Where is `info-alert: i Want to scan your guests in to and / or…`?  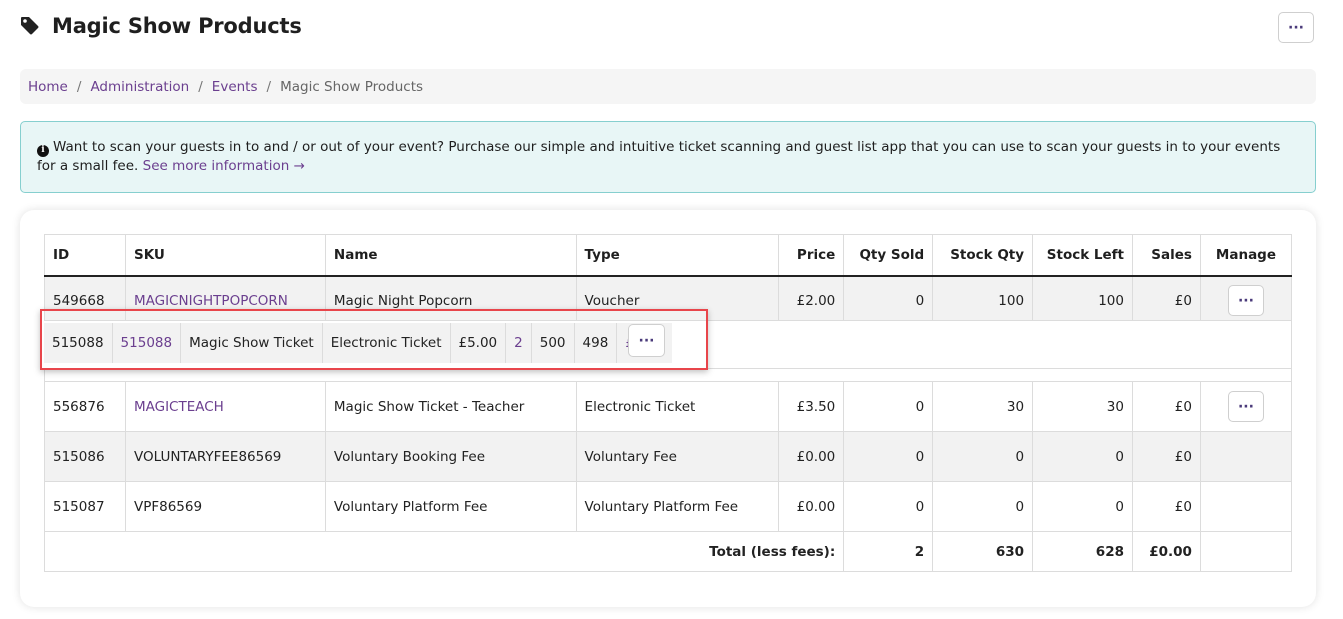
info-alert: i Want to scan your guests in to and / or… is located at coordinates (668, 157).